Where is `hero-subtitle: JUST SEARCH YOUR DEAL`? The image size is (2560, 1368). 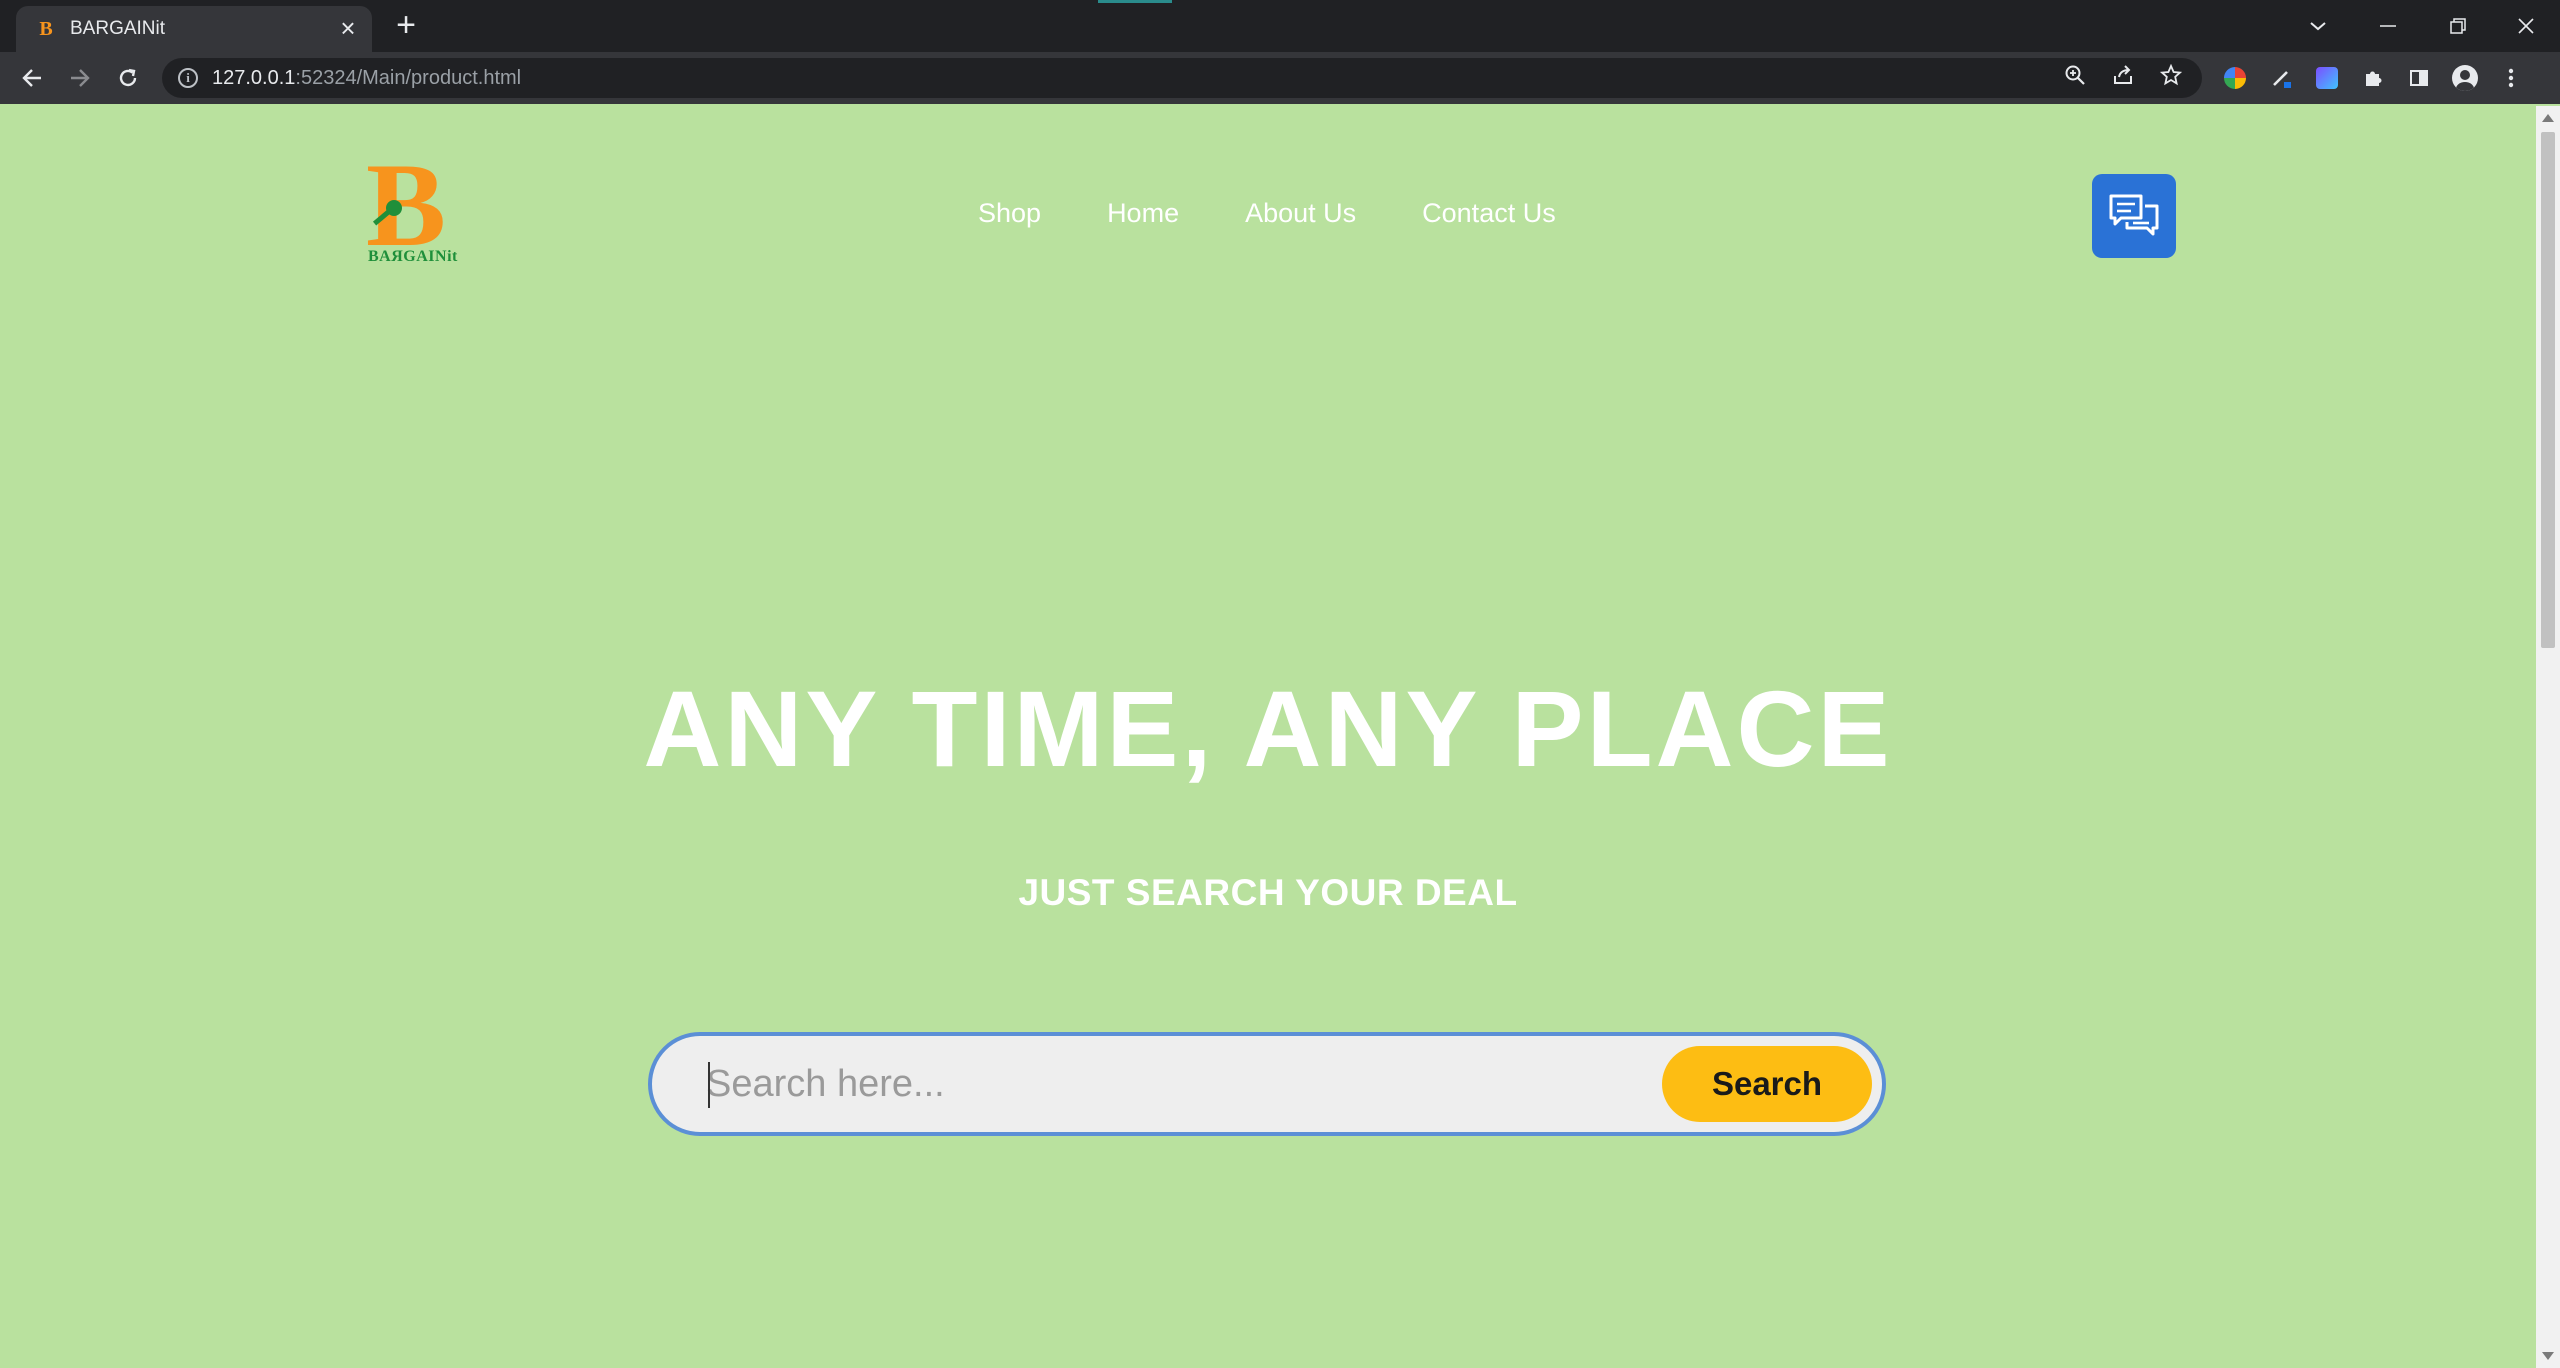 hero-subtitle: JUST SEARCH YOUR DEAL is located at coordinates (1268, 892).